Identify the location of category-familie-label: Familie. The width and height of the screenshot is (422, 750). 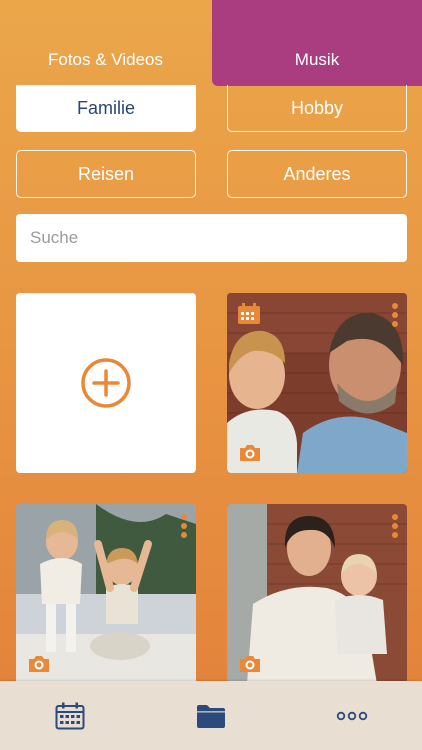
(105, 108).